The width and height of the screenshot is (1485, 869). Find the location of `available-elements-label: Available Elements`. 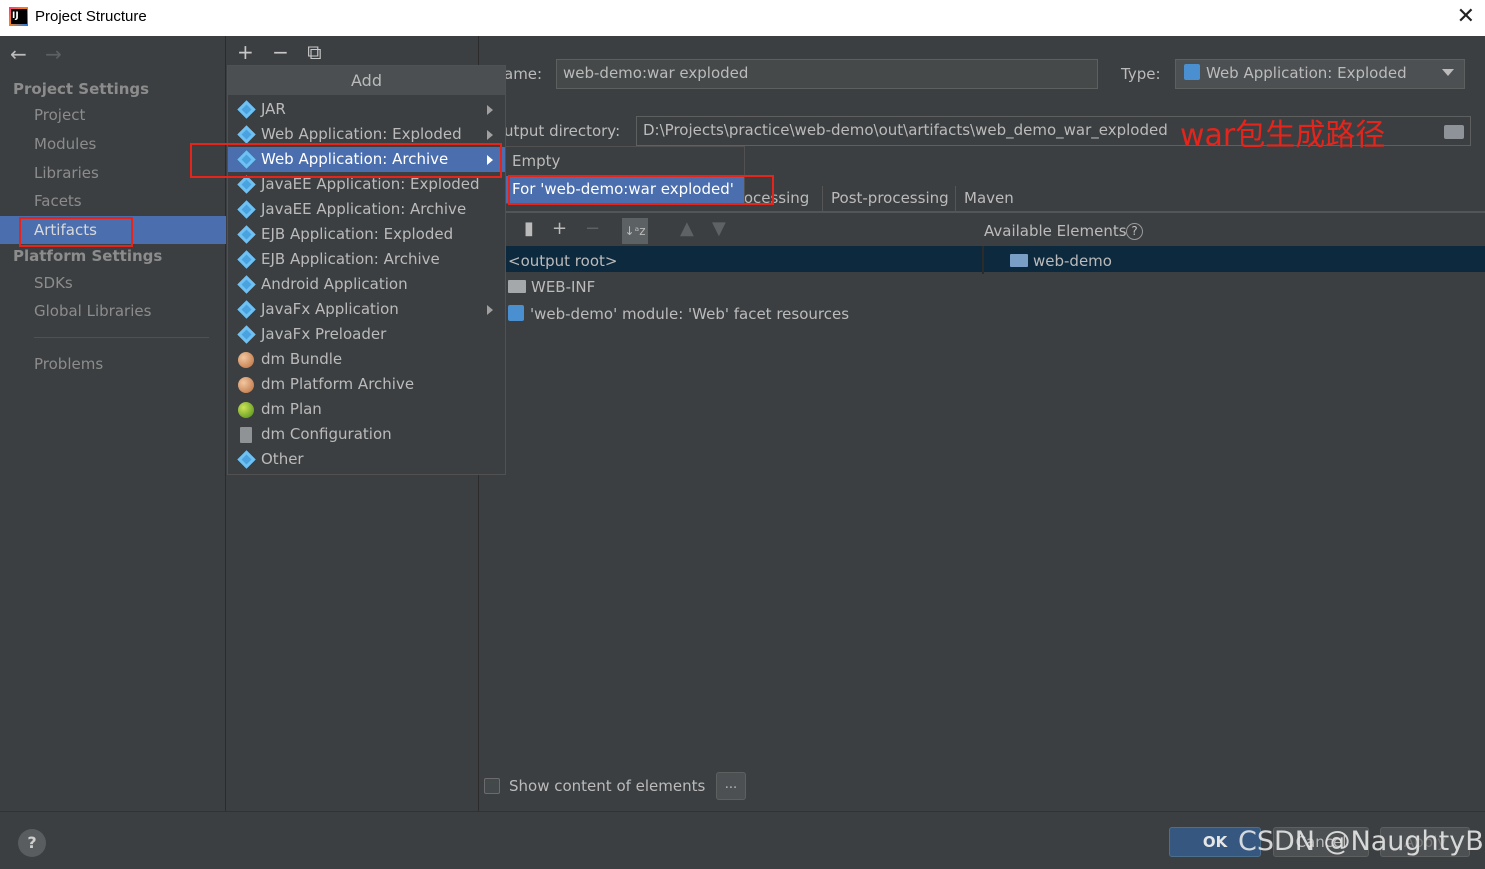

available-elements-label: Available Elements is located at coordinates (1055, 231).